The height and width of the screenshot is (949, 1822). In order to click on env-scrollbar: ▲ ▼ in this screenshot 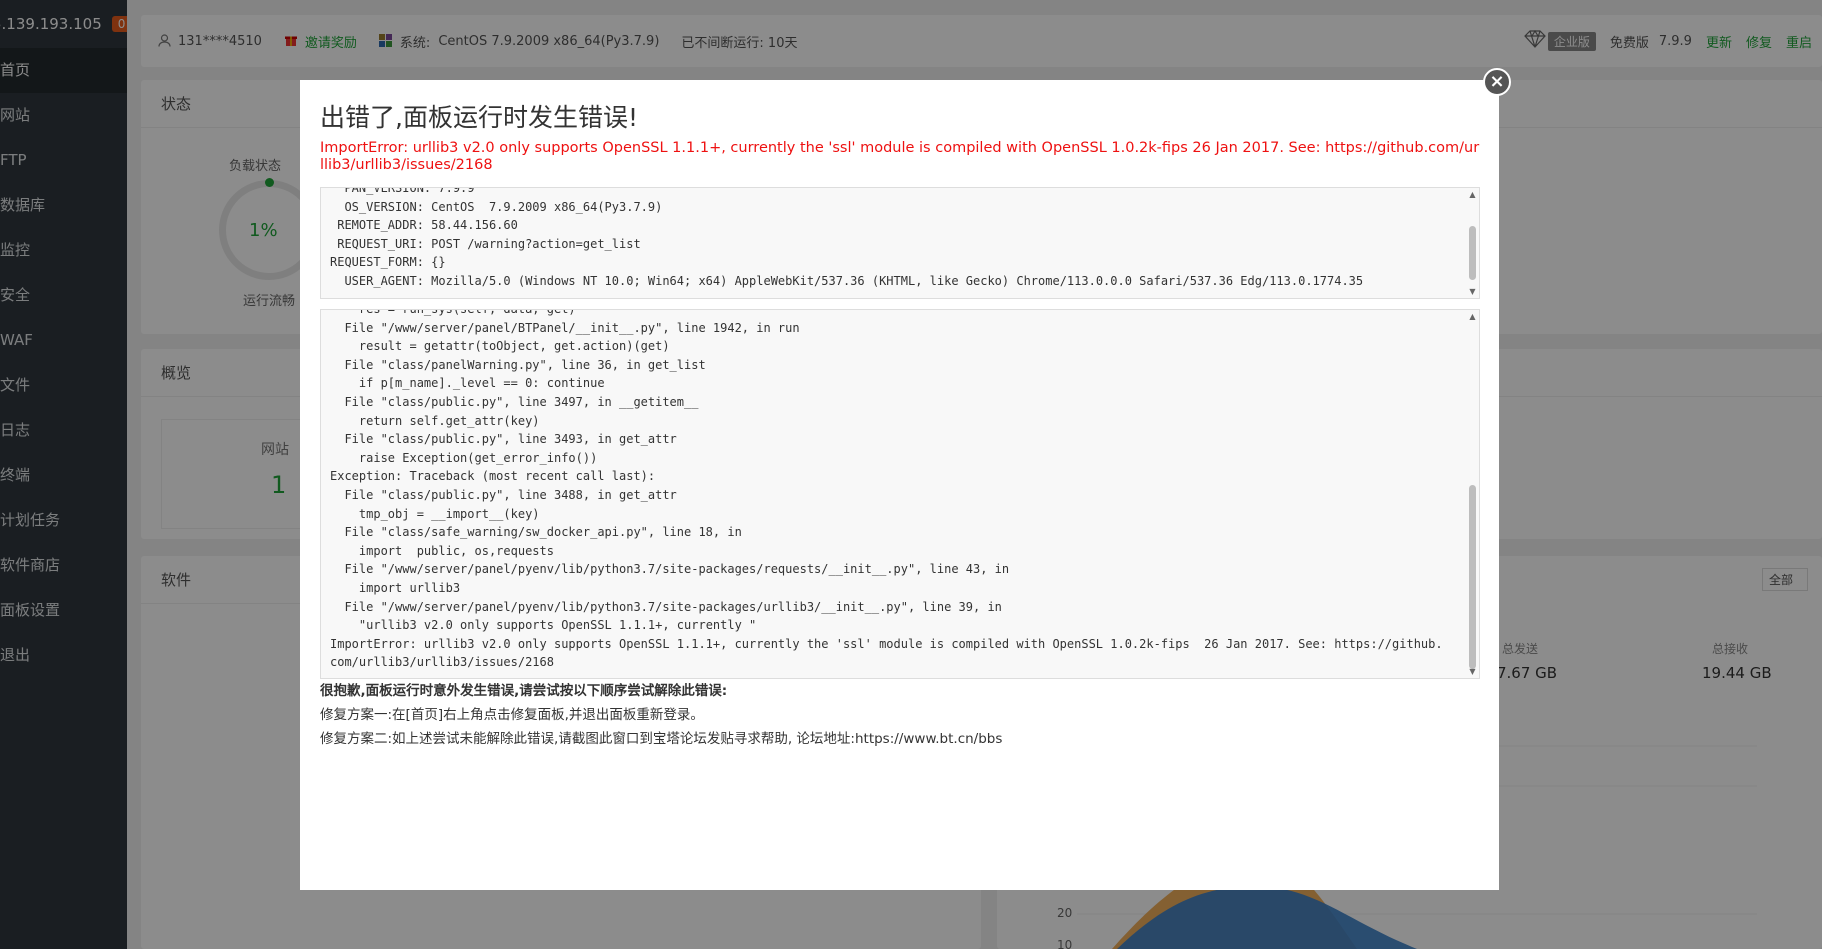, I will do `click(1472, 243)`.